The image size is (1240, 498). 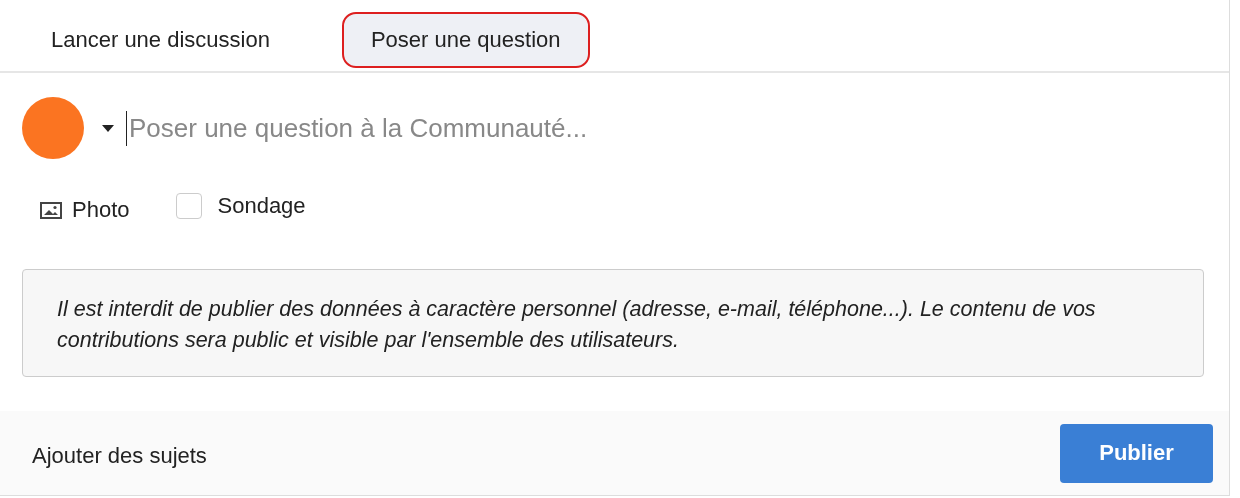 I want to click on image-icon, so click(x=51, y=210).